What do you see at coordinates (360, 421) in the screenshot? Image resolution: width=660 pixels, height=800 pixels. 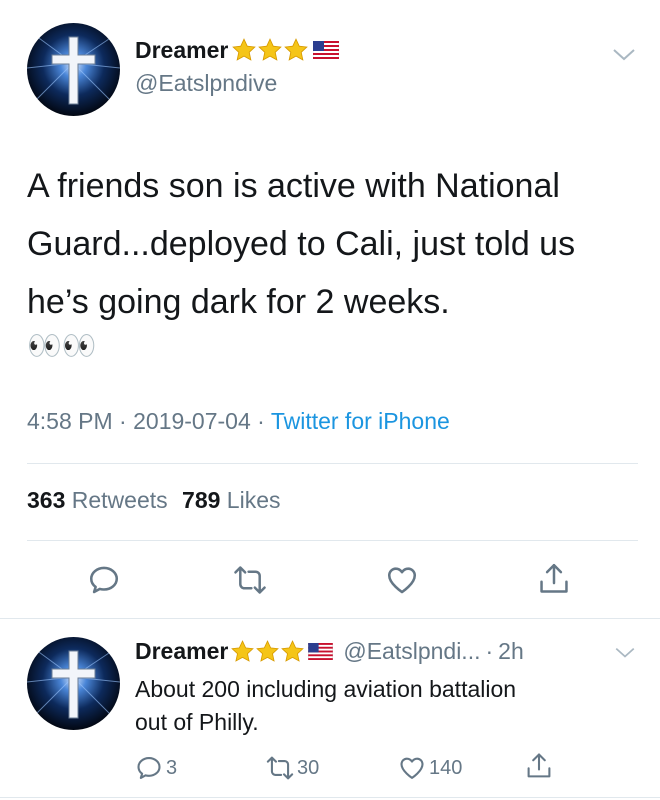 I see `source-link: Twitter for iPhone` at bounding box center [360, 421].